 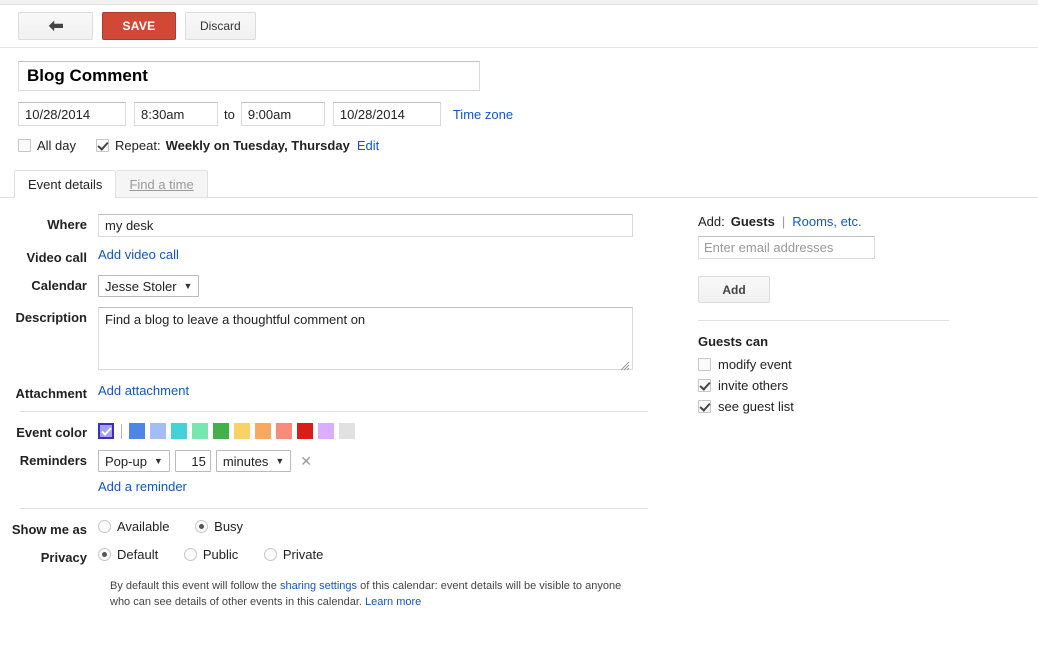 I want to click on color-swatch-list, so click(x=379, y=430).